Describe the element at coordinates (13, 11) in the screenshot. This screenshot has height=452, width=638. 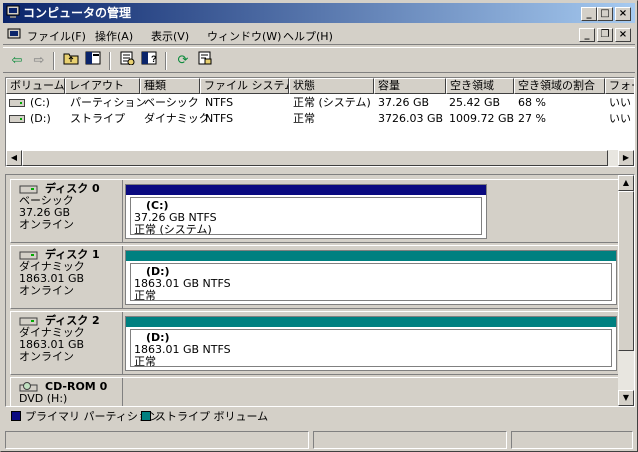
I see `computer-management-icon` at that location.